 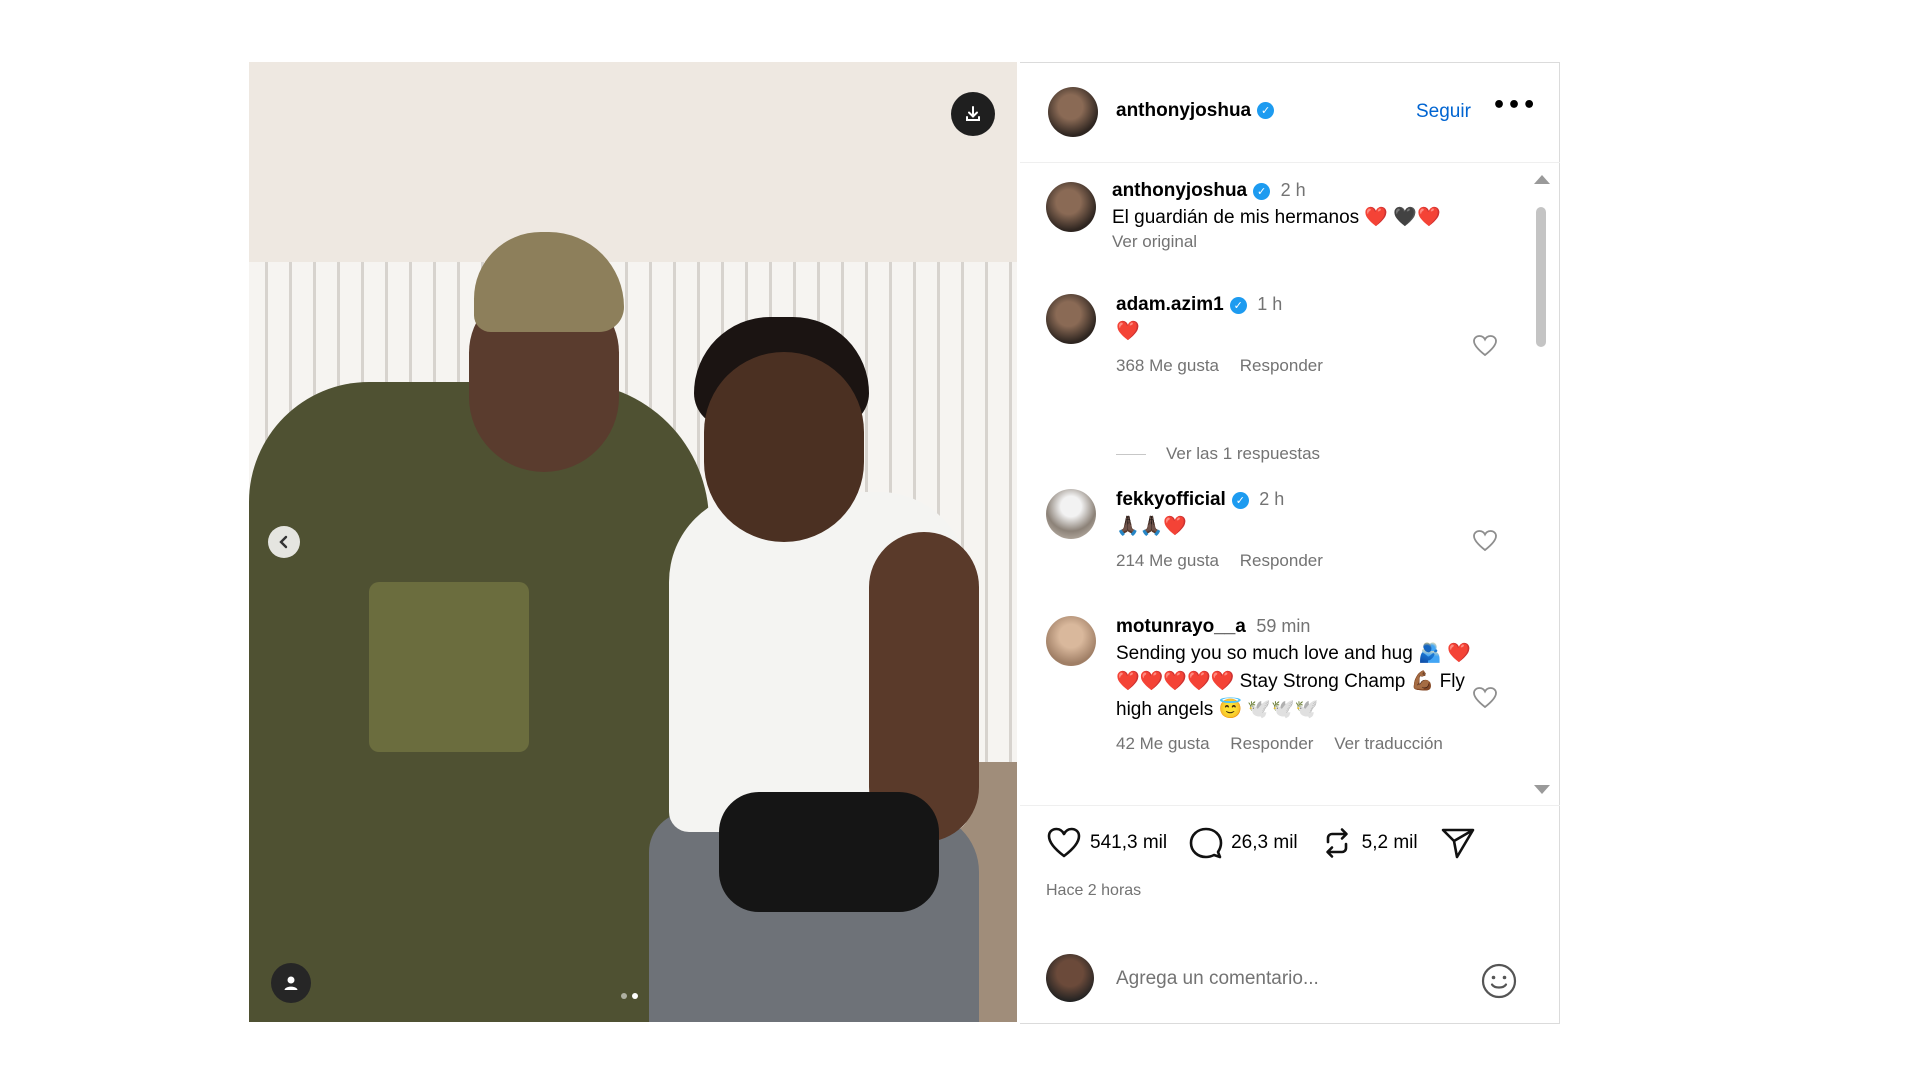 What do you see at coordinates (1390, 843) in the screenshot?
I see `repost-count: 5,2 mil` at bounding box center [1390, 843].